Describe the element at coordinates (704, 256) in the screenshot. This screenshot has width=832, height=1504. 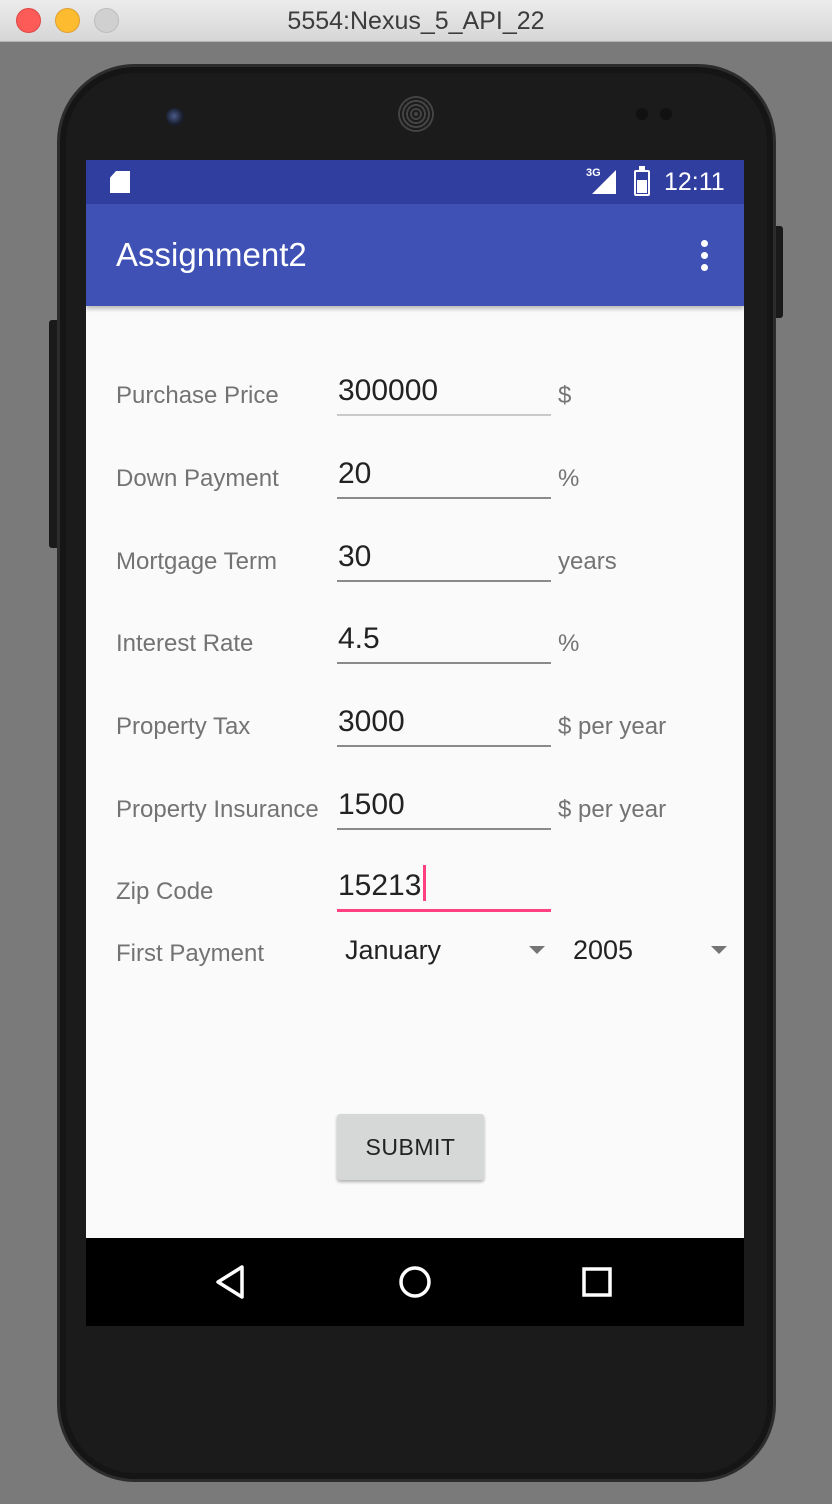
I see `overflow-menu-icon` at that location.